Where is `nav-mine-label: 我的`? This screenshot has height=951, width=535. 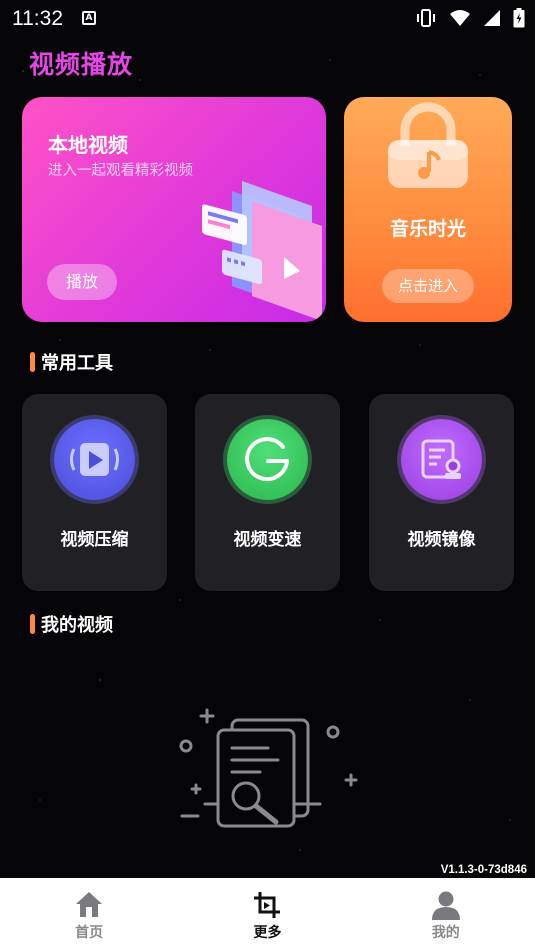
nav-mine-label: 我的 is located at coordinates (445, 933).